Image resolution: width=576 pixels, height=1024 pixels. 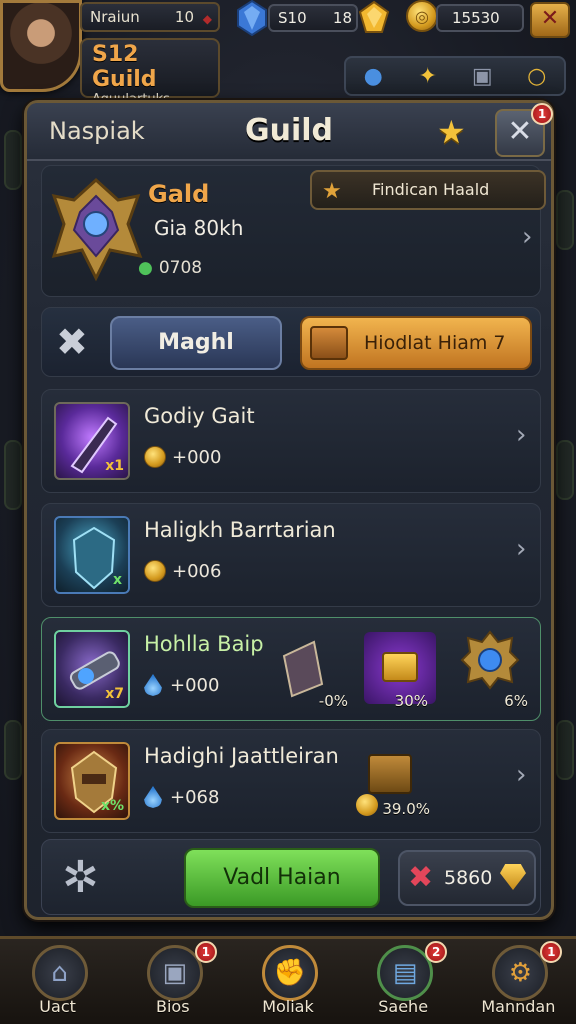 I want to click on reward-percent: 39.0%, so click(x=406, y=809).